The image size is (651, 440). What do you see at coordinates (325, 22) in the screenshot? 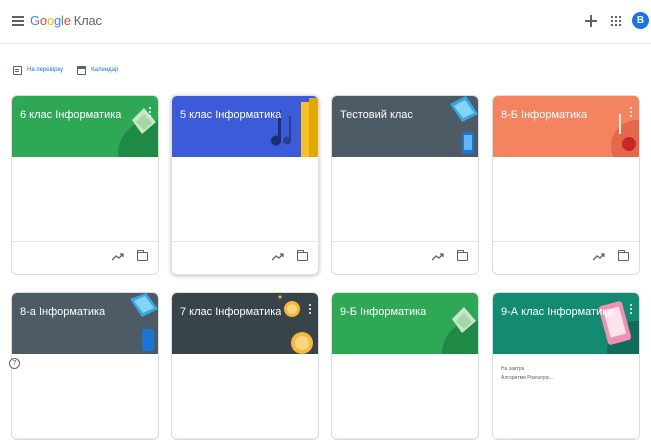
I see `top-app-bar: Google Клас В` at bounding box center [325, 22].